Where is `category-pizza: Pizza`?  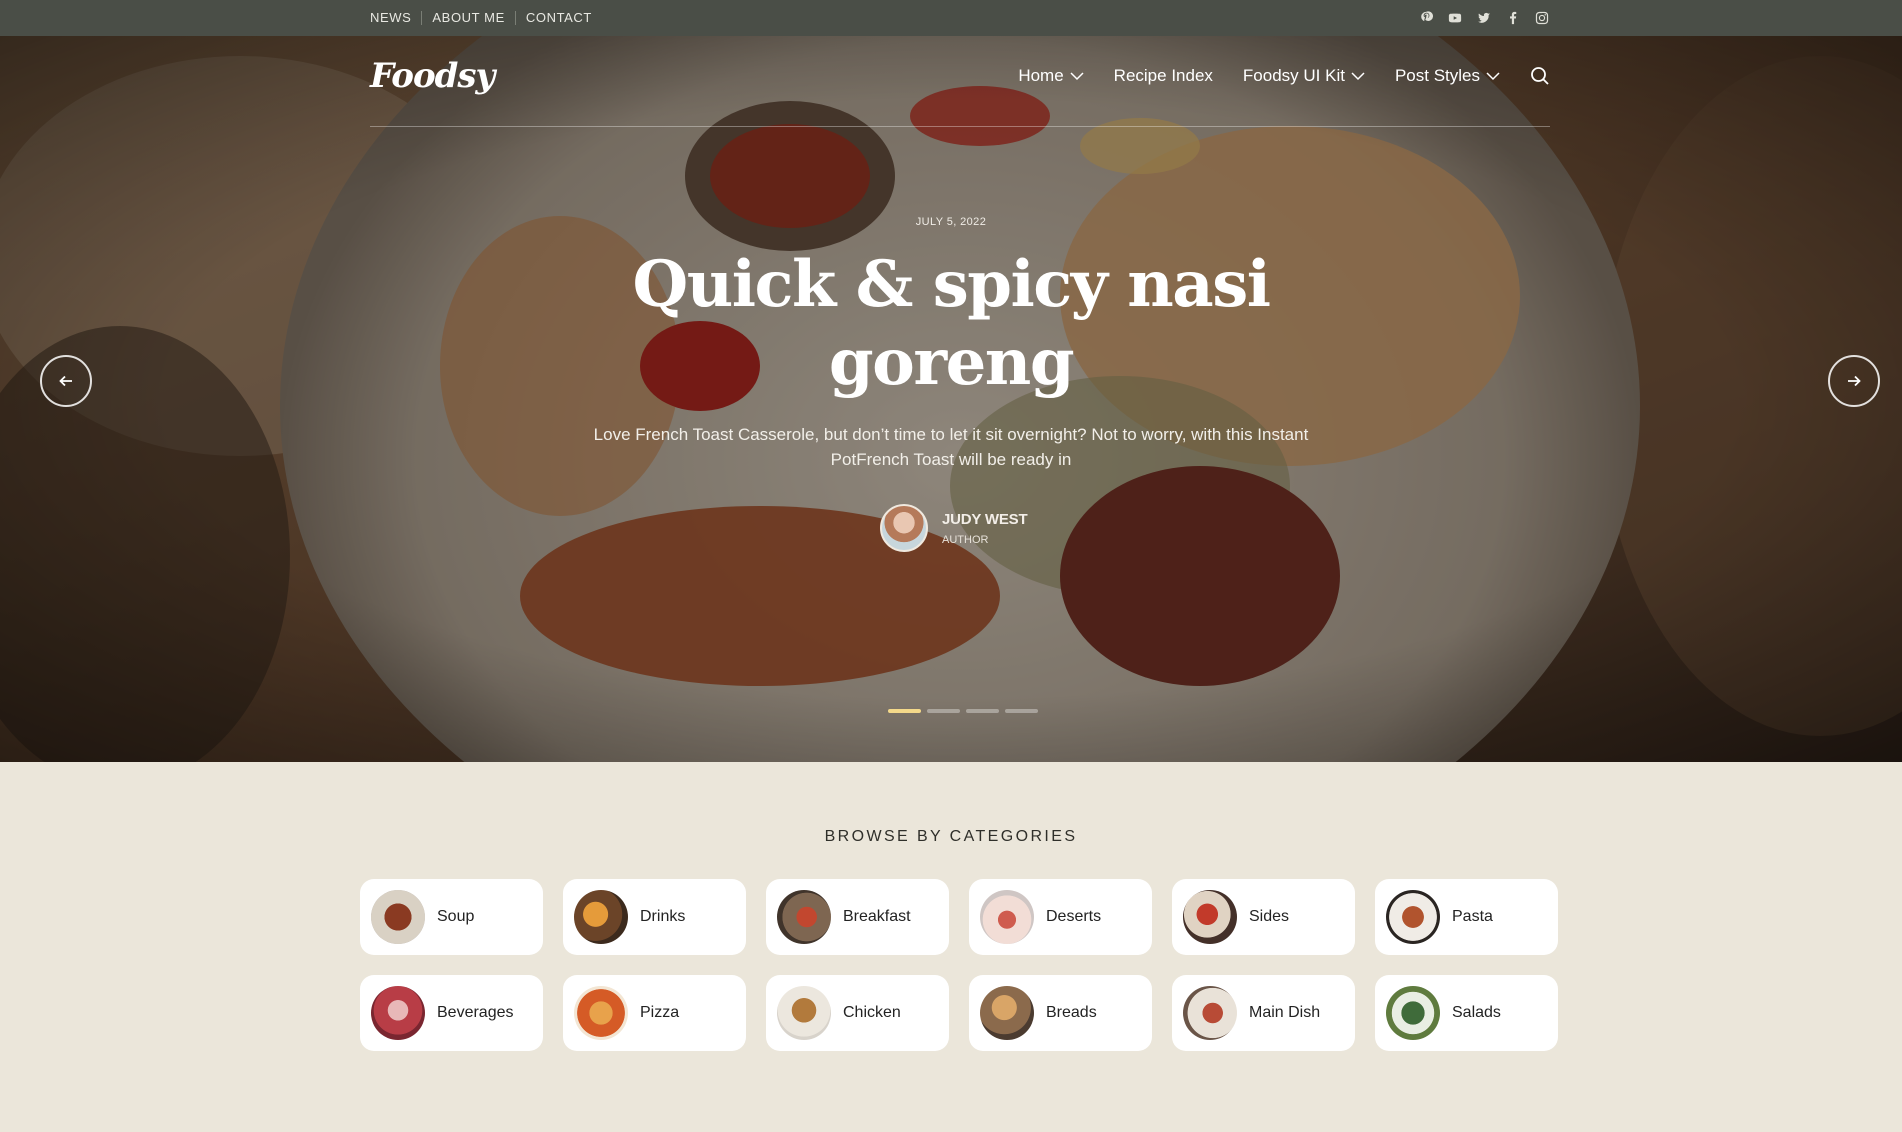 category-pizza: Pizza is located at coordinates (654, 1013).